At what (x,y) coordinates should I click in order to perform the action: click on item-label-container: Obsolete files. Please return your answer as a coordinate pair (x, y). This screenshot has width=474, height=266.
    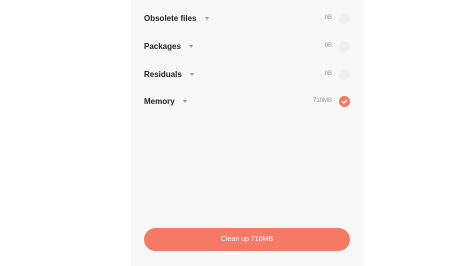
    Looking at the image, I should click on (176, 18).